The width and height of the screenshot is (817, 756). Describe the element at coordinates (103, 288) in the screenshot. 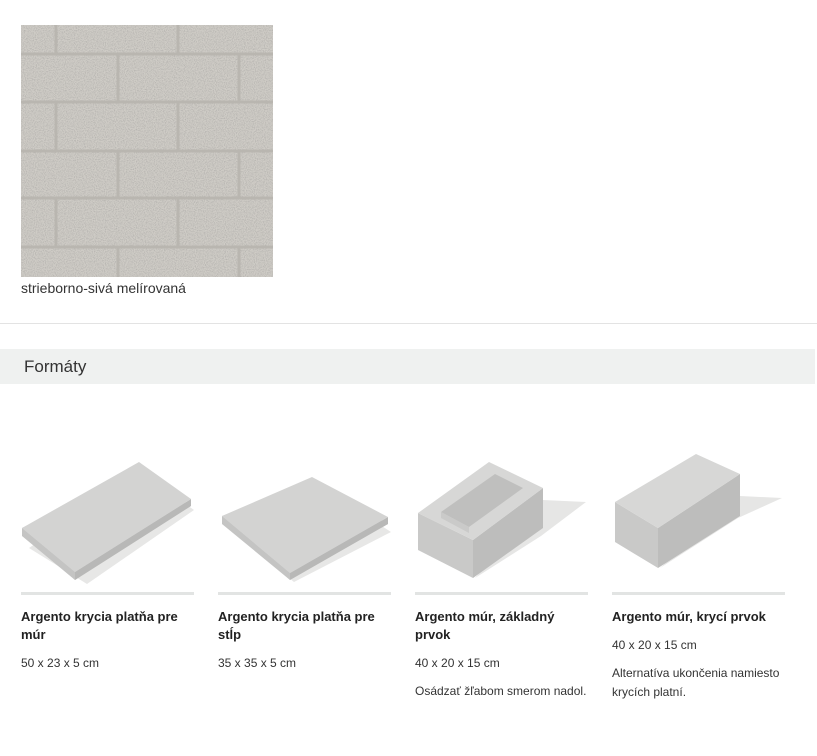

I see `swatch-color-name: strieborno-sivá melírovaná` at that location.